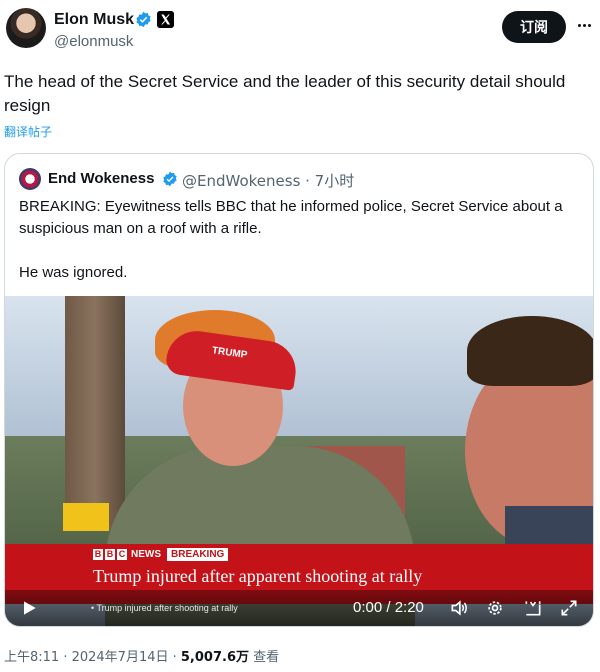  Describe the element at coordinates (530, 351) in the screenshot. I see `video-frame-reporter-hair` at that location.